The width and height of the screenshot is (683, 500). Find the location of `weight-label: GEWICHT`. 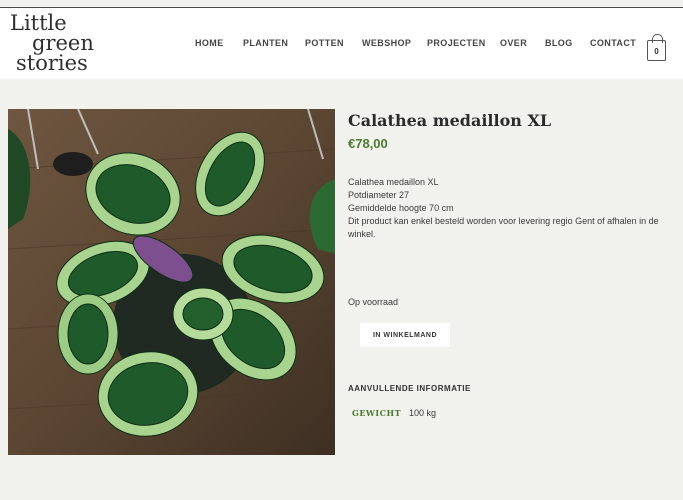

weight-label: GEWICHT is located at coordinates (377, 413).